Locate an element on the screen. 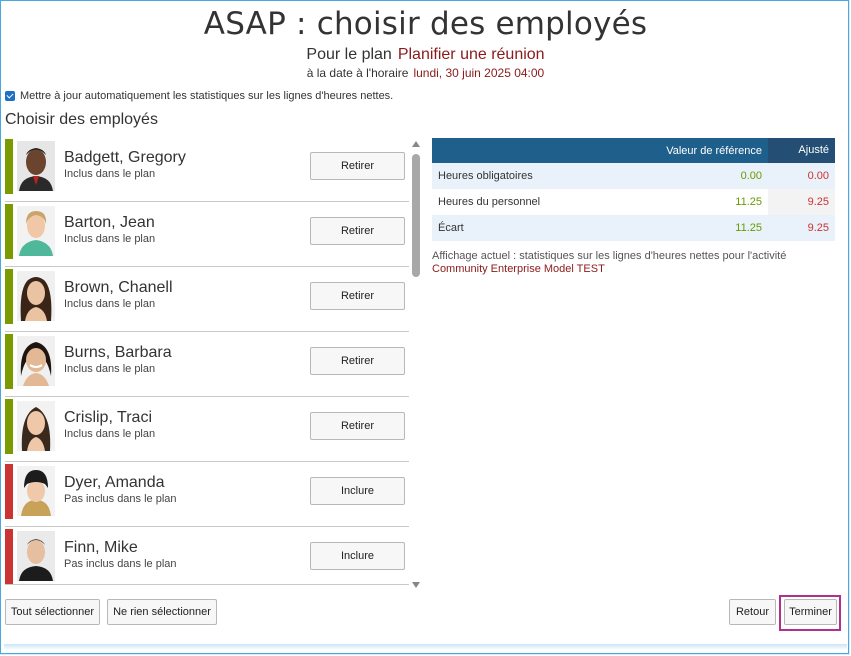  section-title: Choisir des employés is located at coordinates (81, 119).